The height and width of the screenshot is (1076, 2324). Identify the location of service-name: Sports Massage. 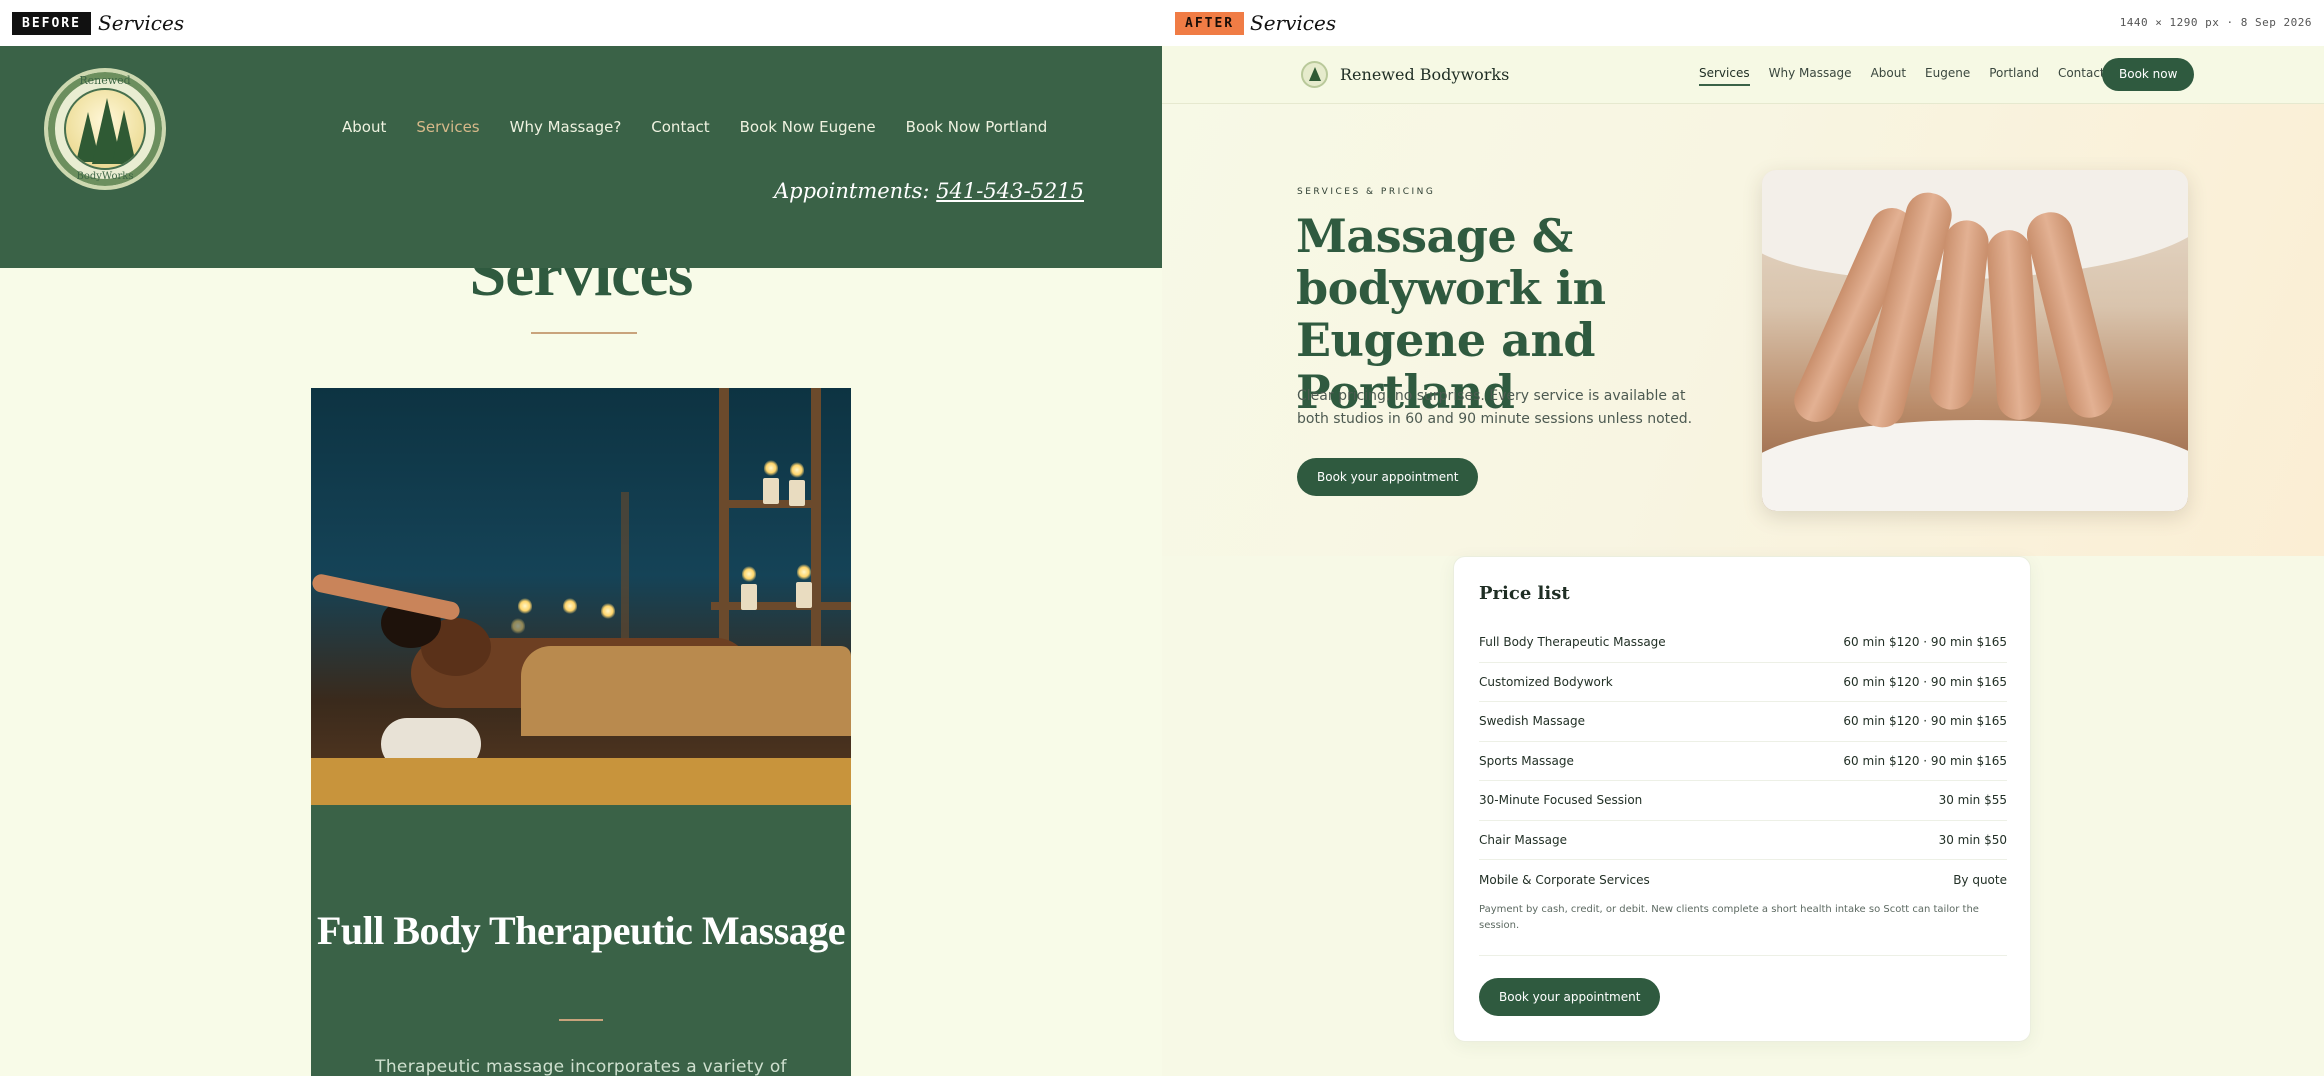
(1526, 760).